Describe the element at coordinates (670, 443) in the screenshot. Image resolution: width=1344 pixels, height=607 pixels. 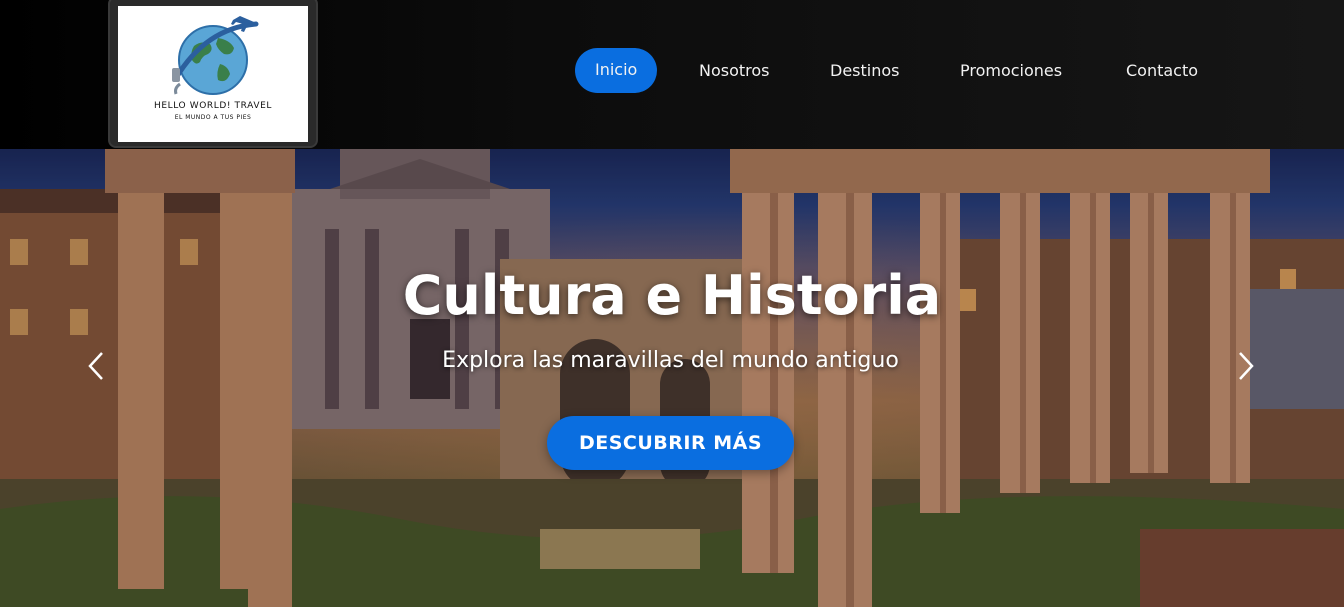
I see `discover-more-button: DESCUBRIR MÁS` at that location.